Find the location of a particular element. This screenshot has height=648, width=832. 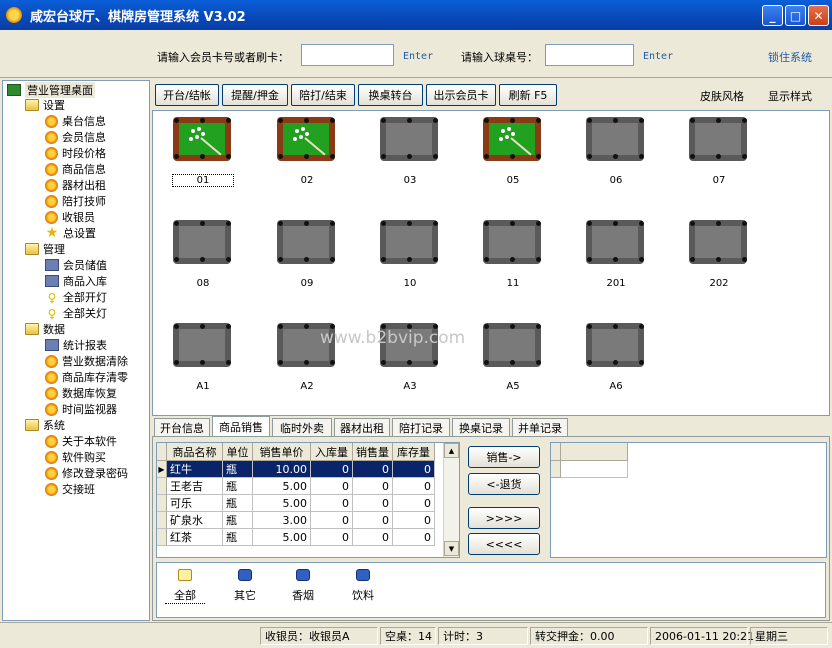

tree-item: 软件购买 is located at coordinates (75, 457).